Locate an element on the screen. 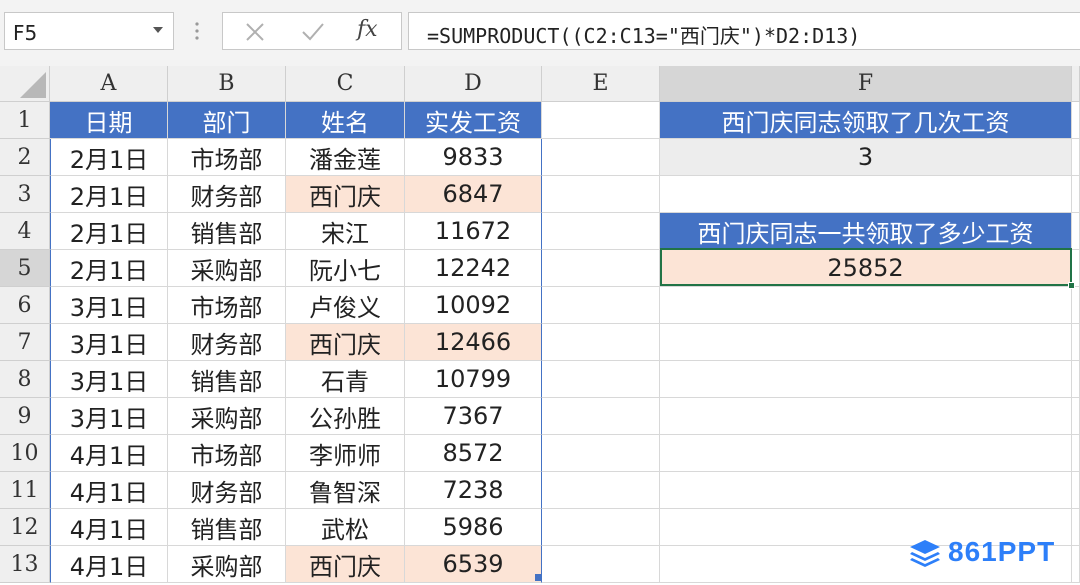 Image resolution: width=1080 pixels, height=585 pixels. table-cell: 12466 is located at coordinates (473, 342).